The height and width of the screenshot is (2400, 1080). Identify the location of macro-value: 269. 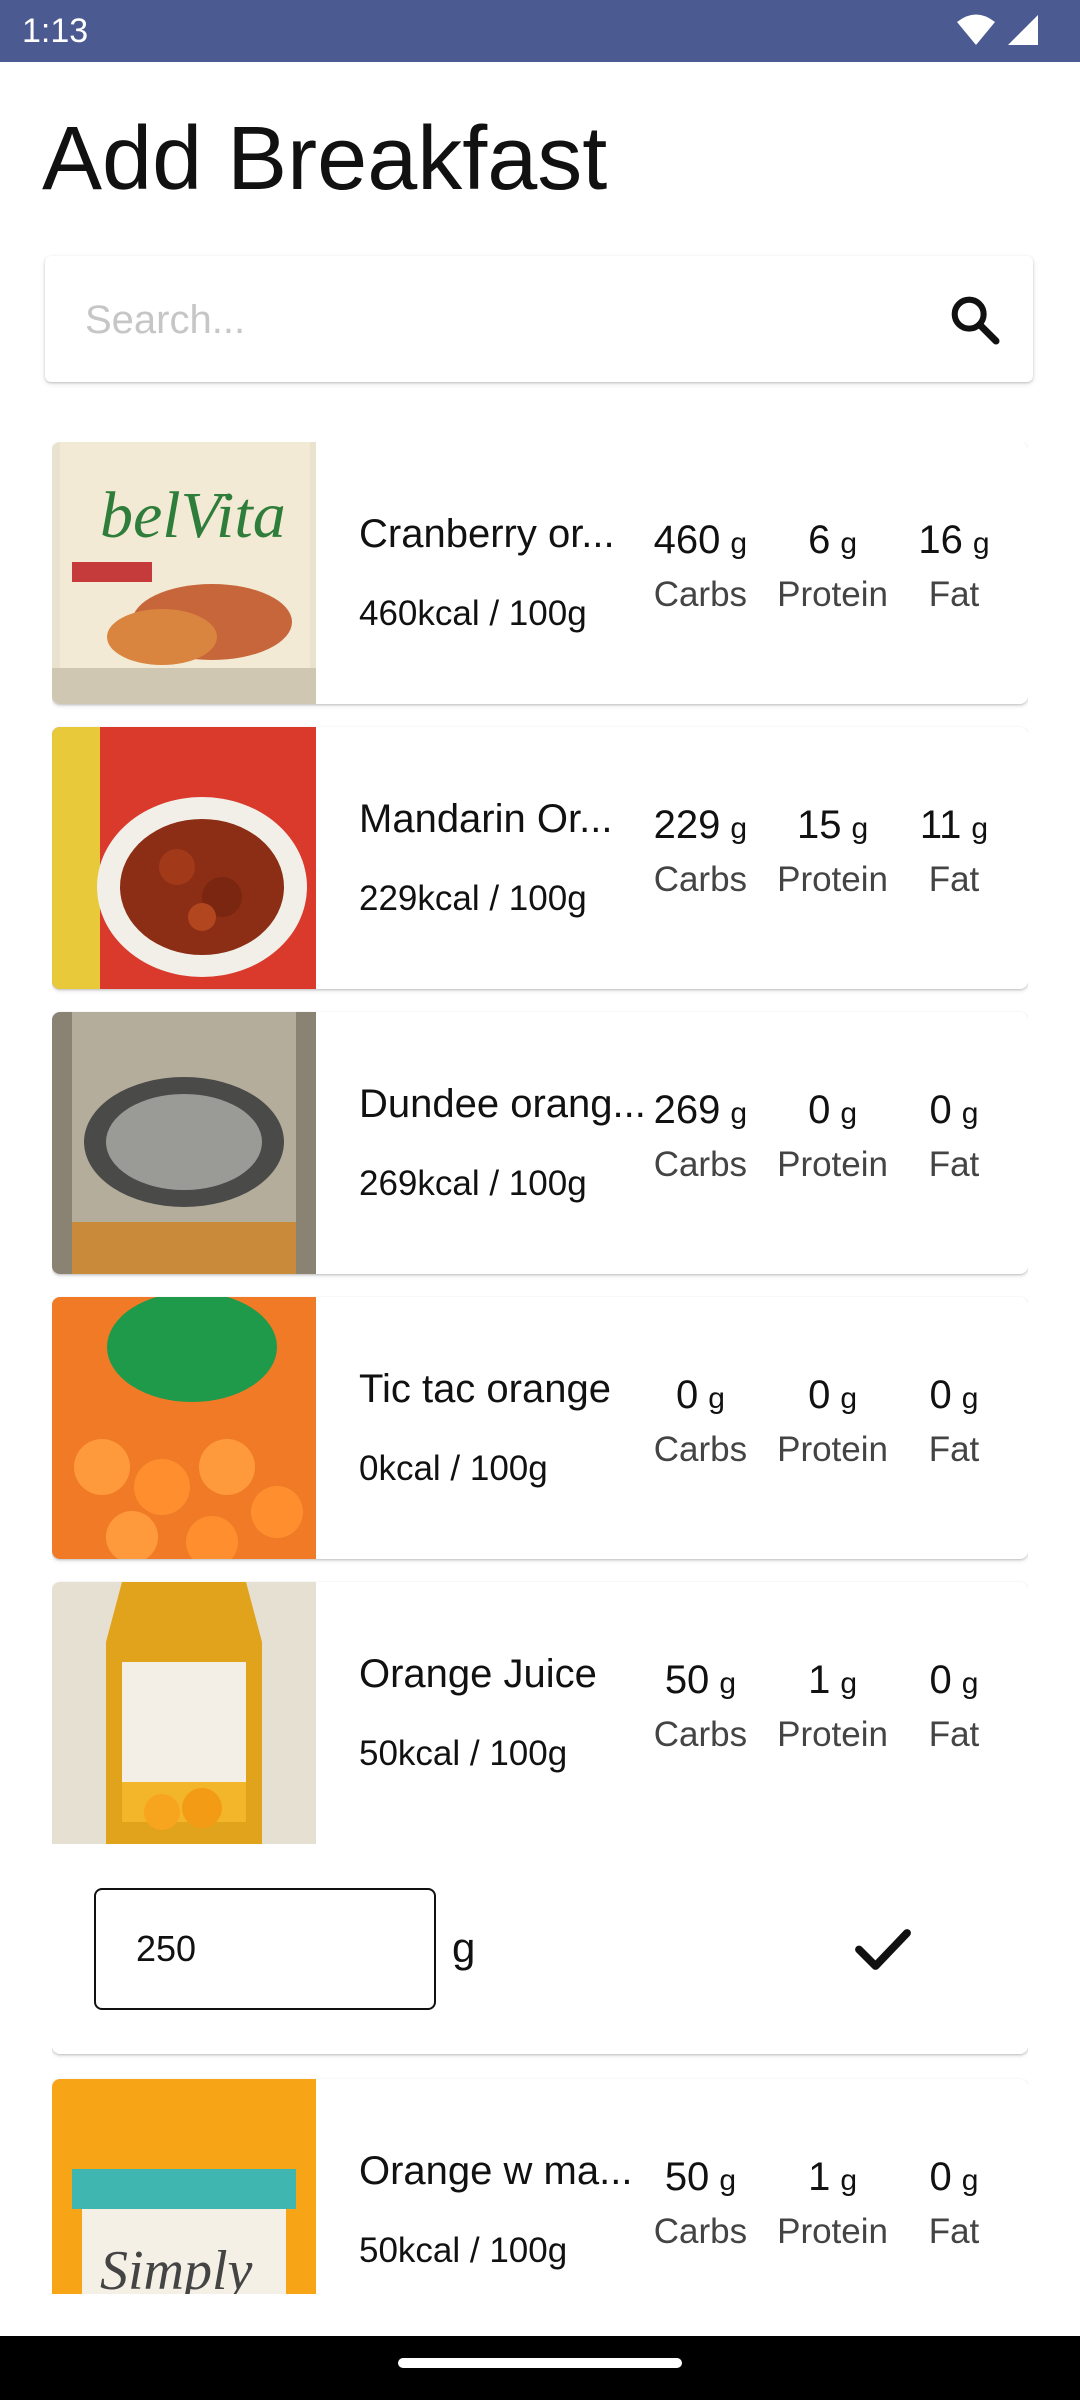
(687, 1110).